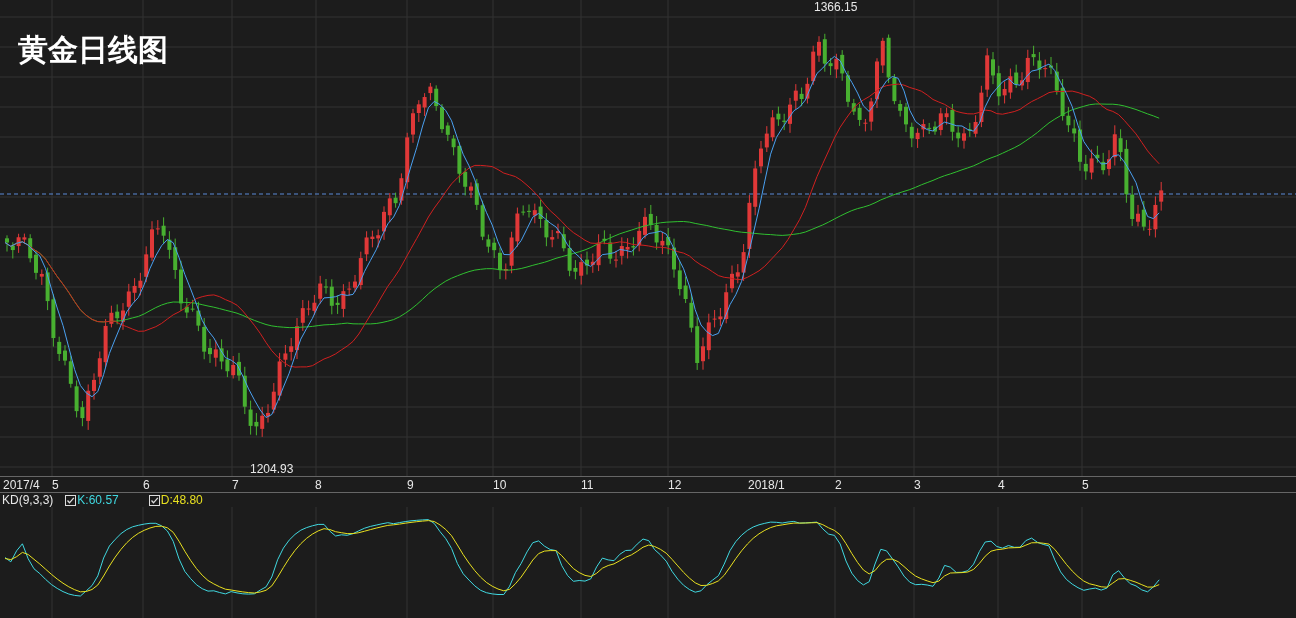 The height and width of the screenshot is (618, 1296). What do you see at coordinates (587, 485) in the screenshot?
I see `axis-label: 11` at bounding box center [587, 485].